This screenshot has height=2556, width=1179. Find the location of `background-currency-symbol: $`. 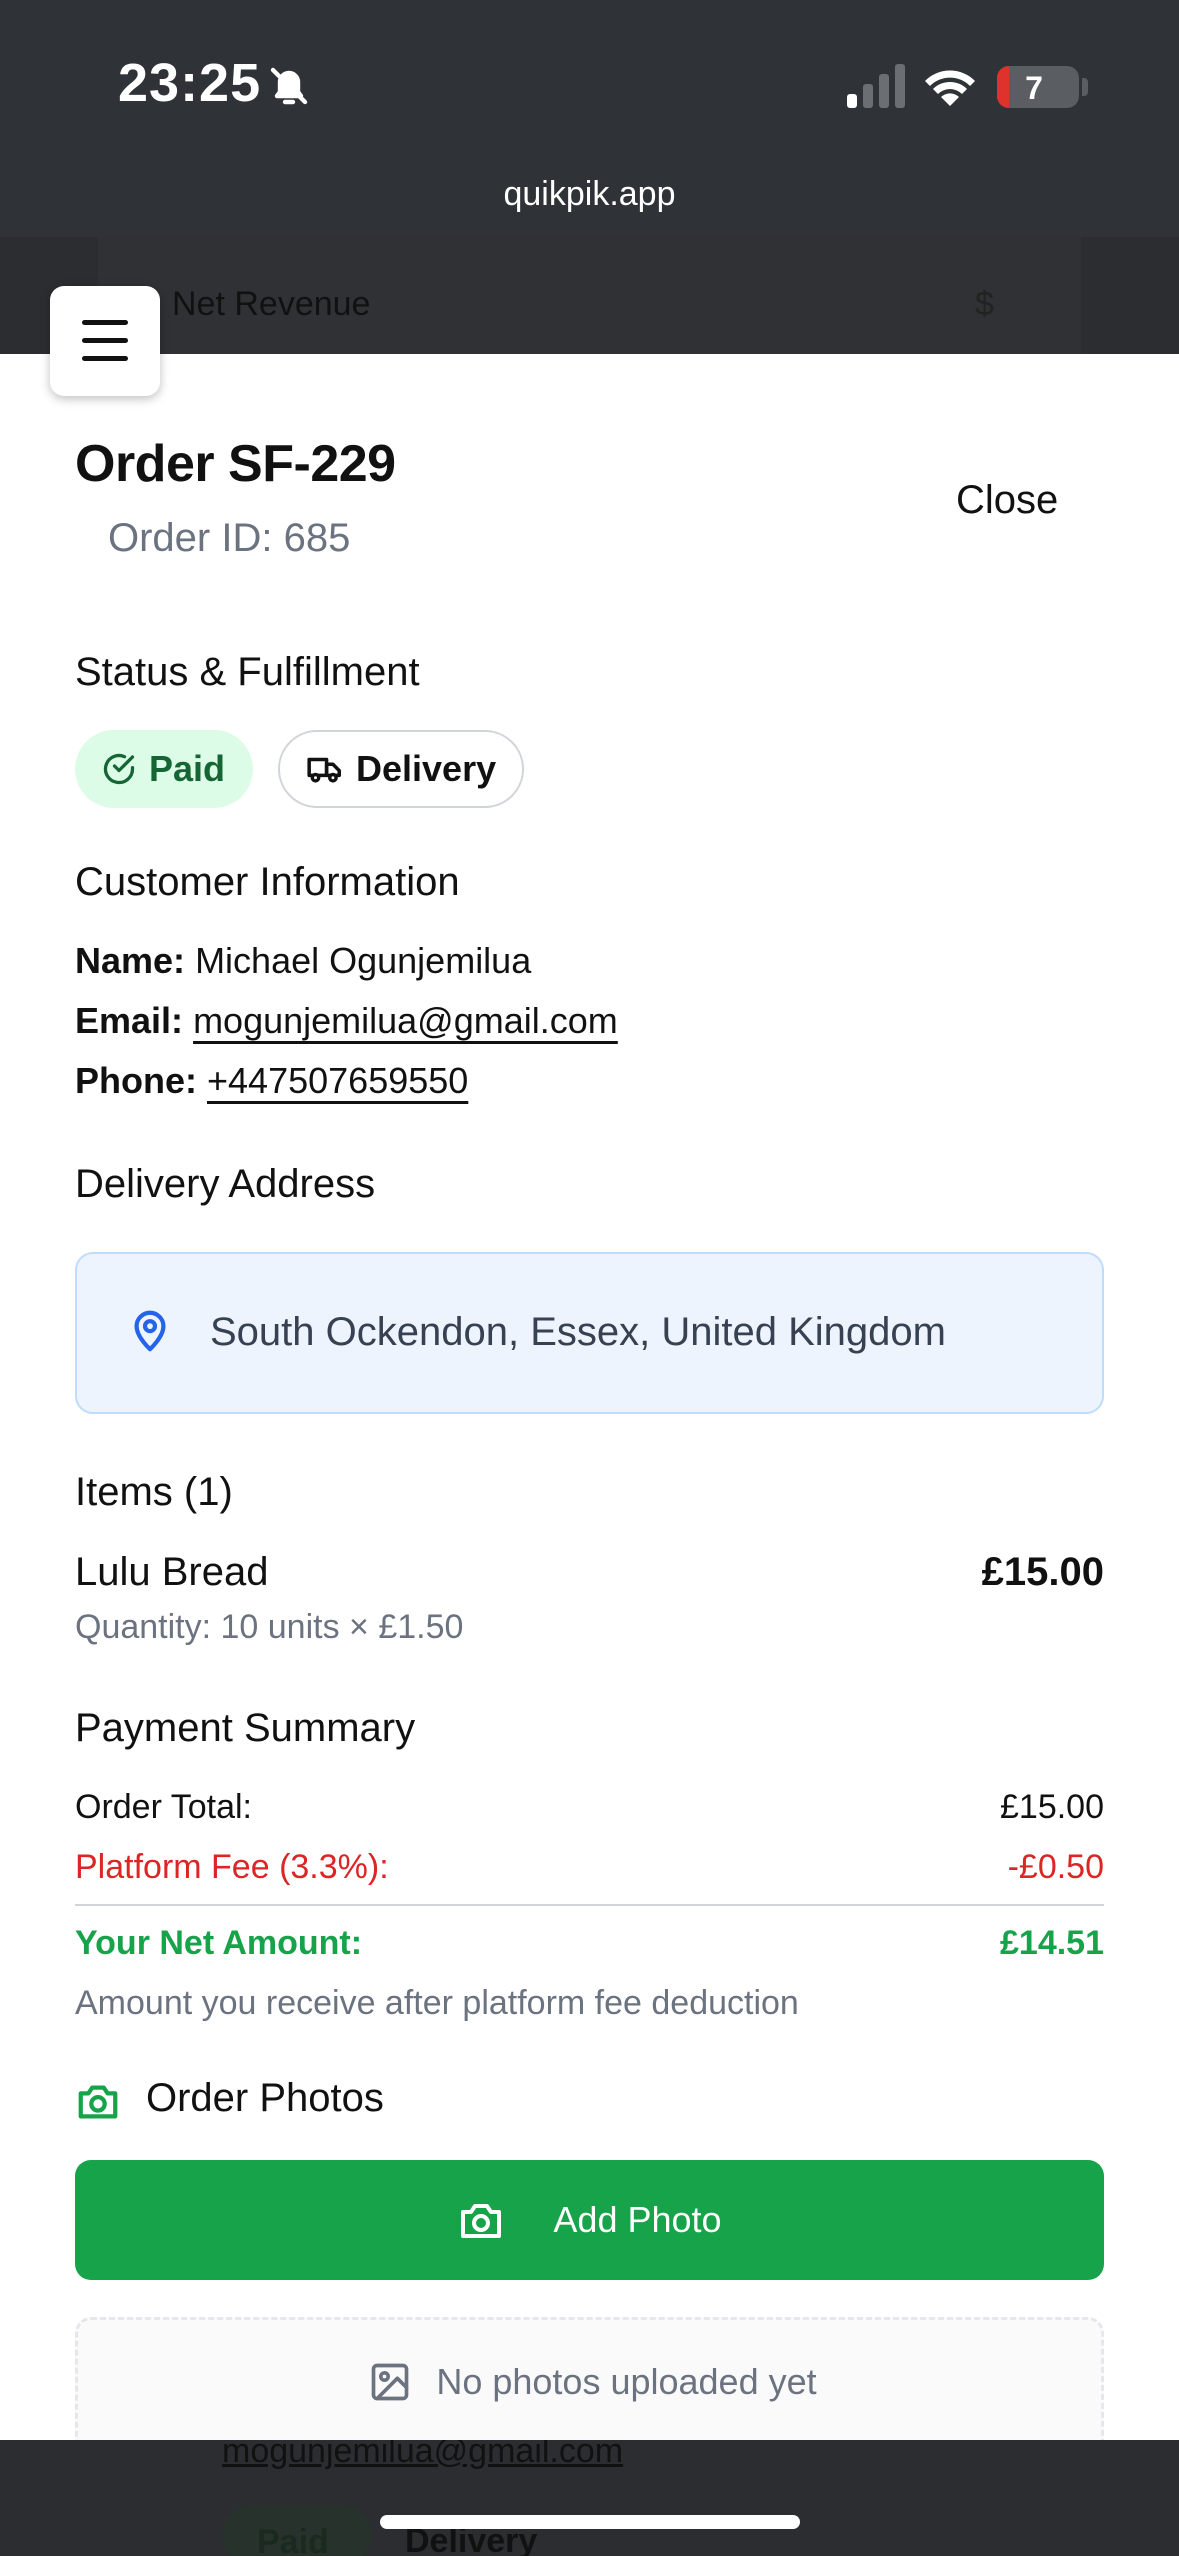

background-currency-symbol: $ is located at coordinates (984, 304).